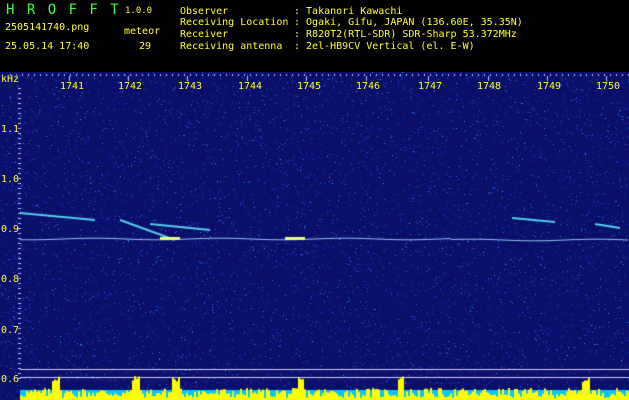 This screenshot has height=400, width=629. What do you see at coordinates (204, 34) in the screenshot?
I see `label-receiver: Receiver` at bounding box center [204, 34].